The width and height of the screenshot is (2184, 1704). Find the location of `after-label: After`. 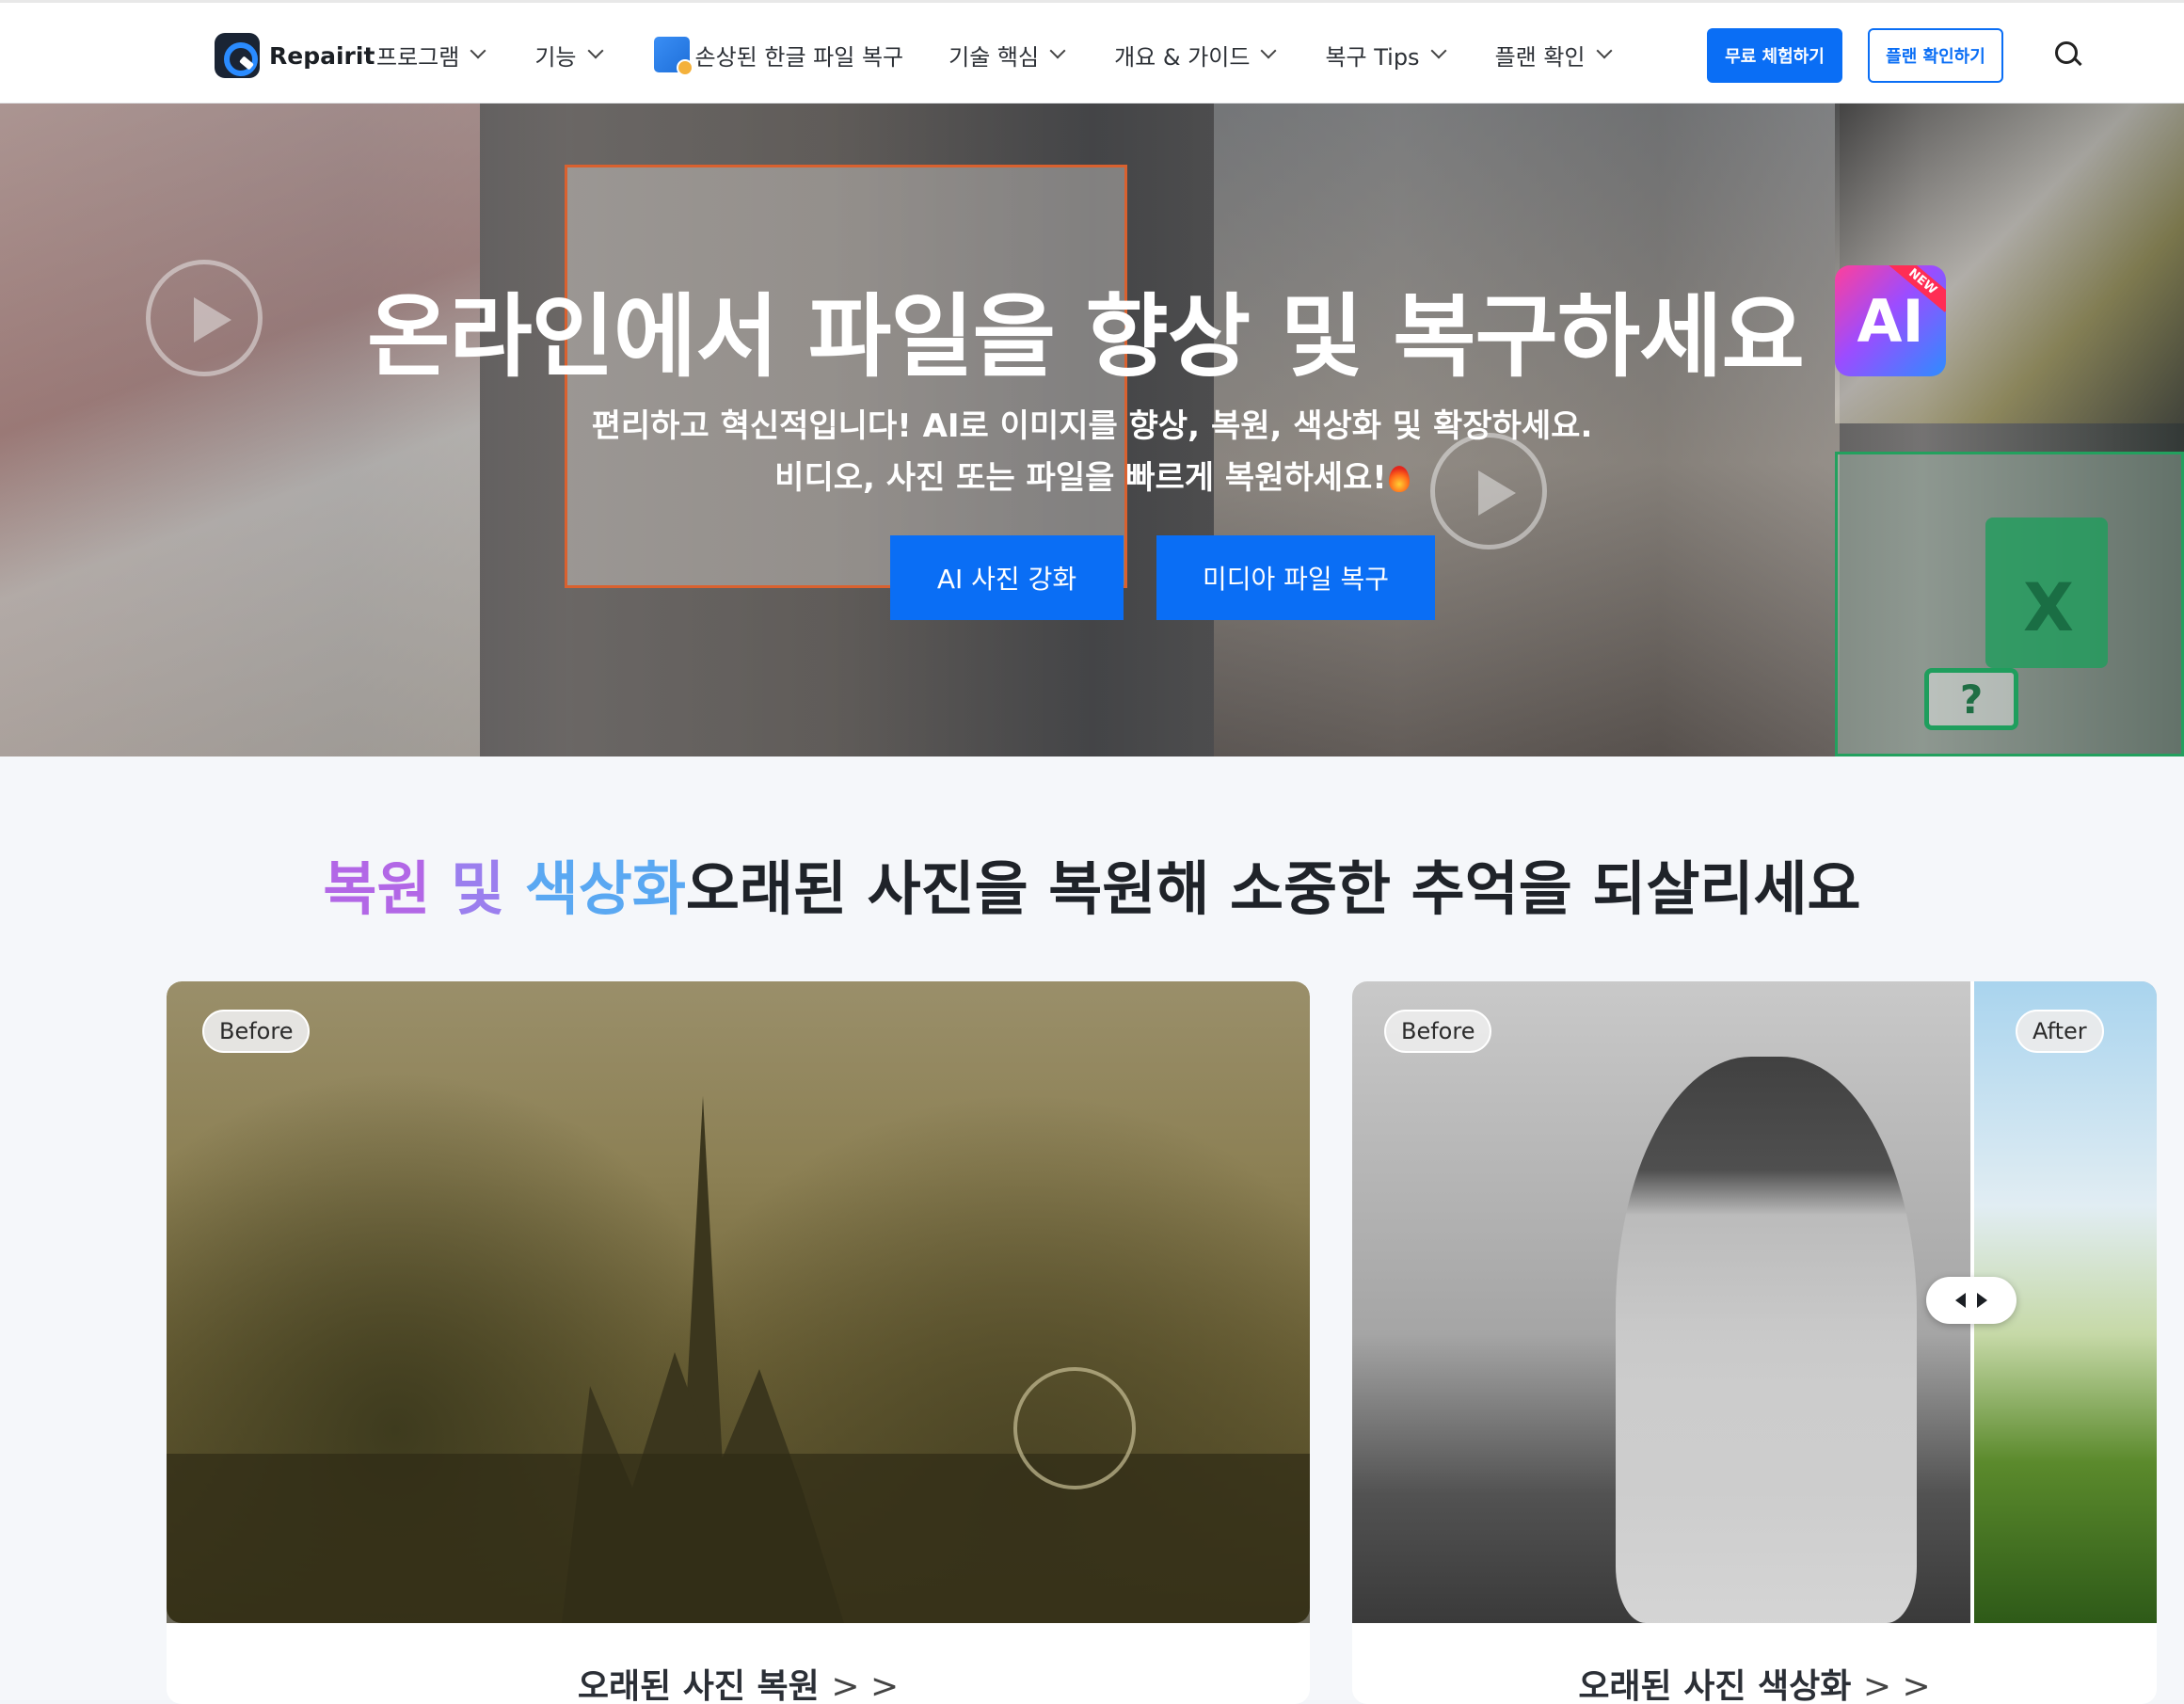

after-label: After is located at coordinates (2060, 1031).